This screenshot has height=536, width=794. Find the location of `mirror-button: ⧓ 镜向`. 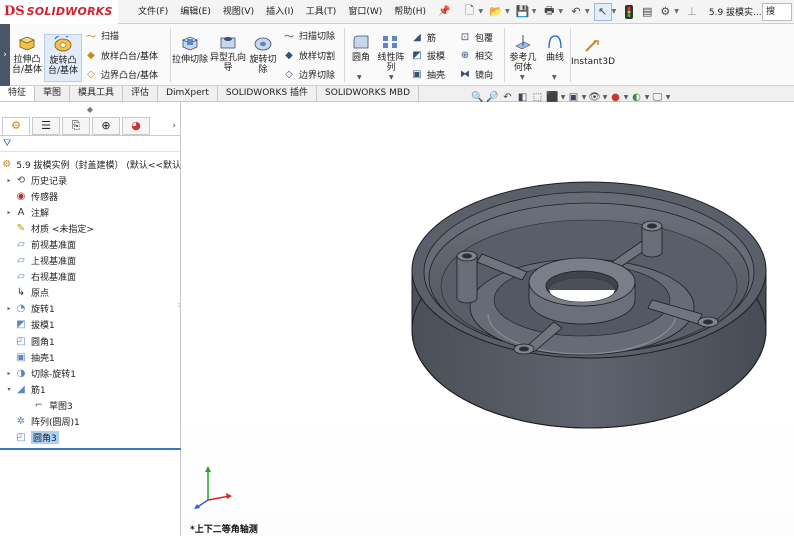

mirror-button: ⧓ 镜向 is located at coordinates (475, 74).